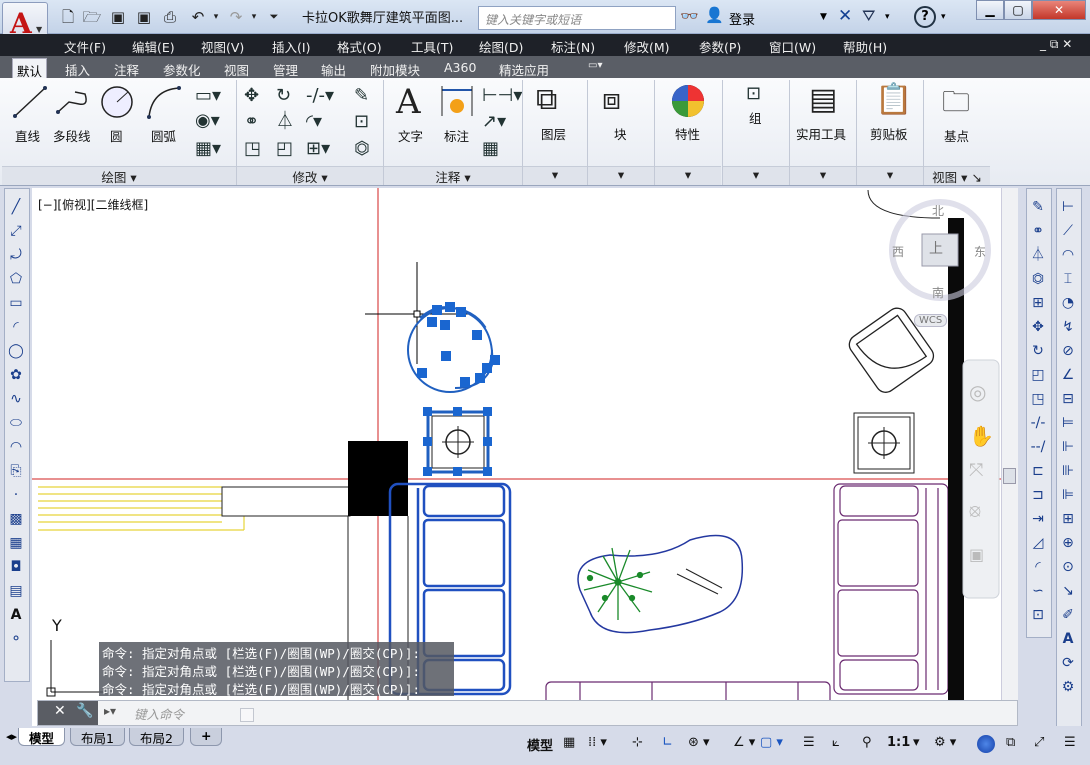 The width and height of the screenshot is (1090, 765). I want to click on tab-parametric: 参数化, so click(182, 68).